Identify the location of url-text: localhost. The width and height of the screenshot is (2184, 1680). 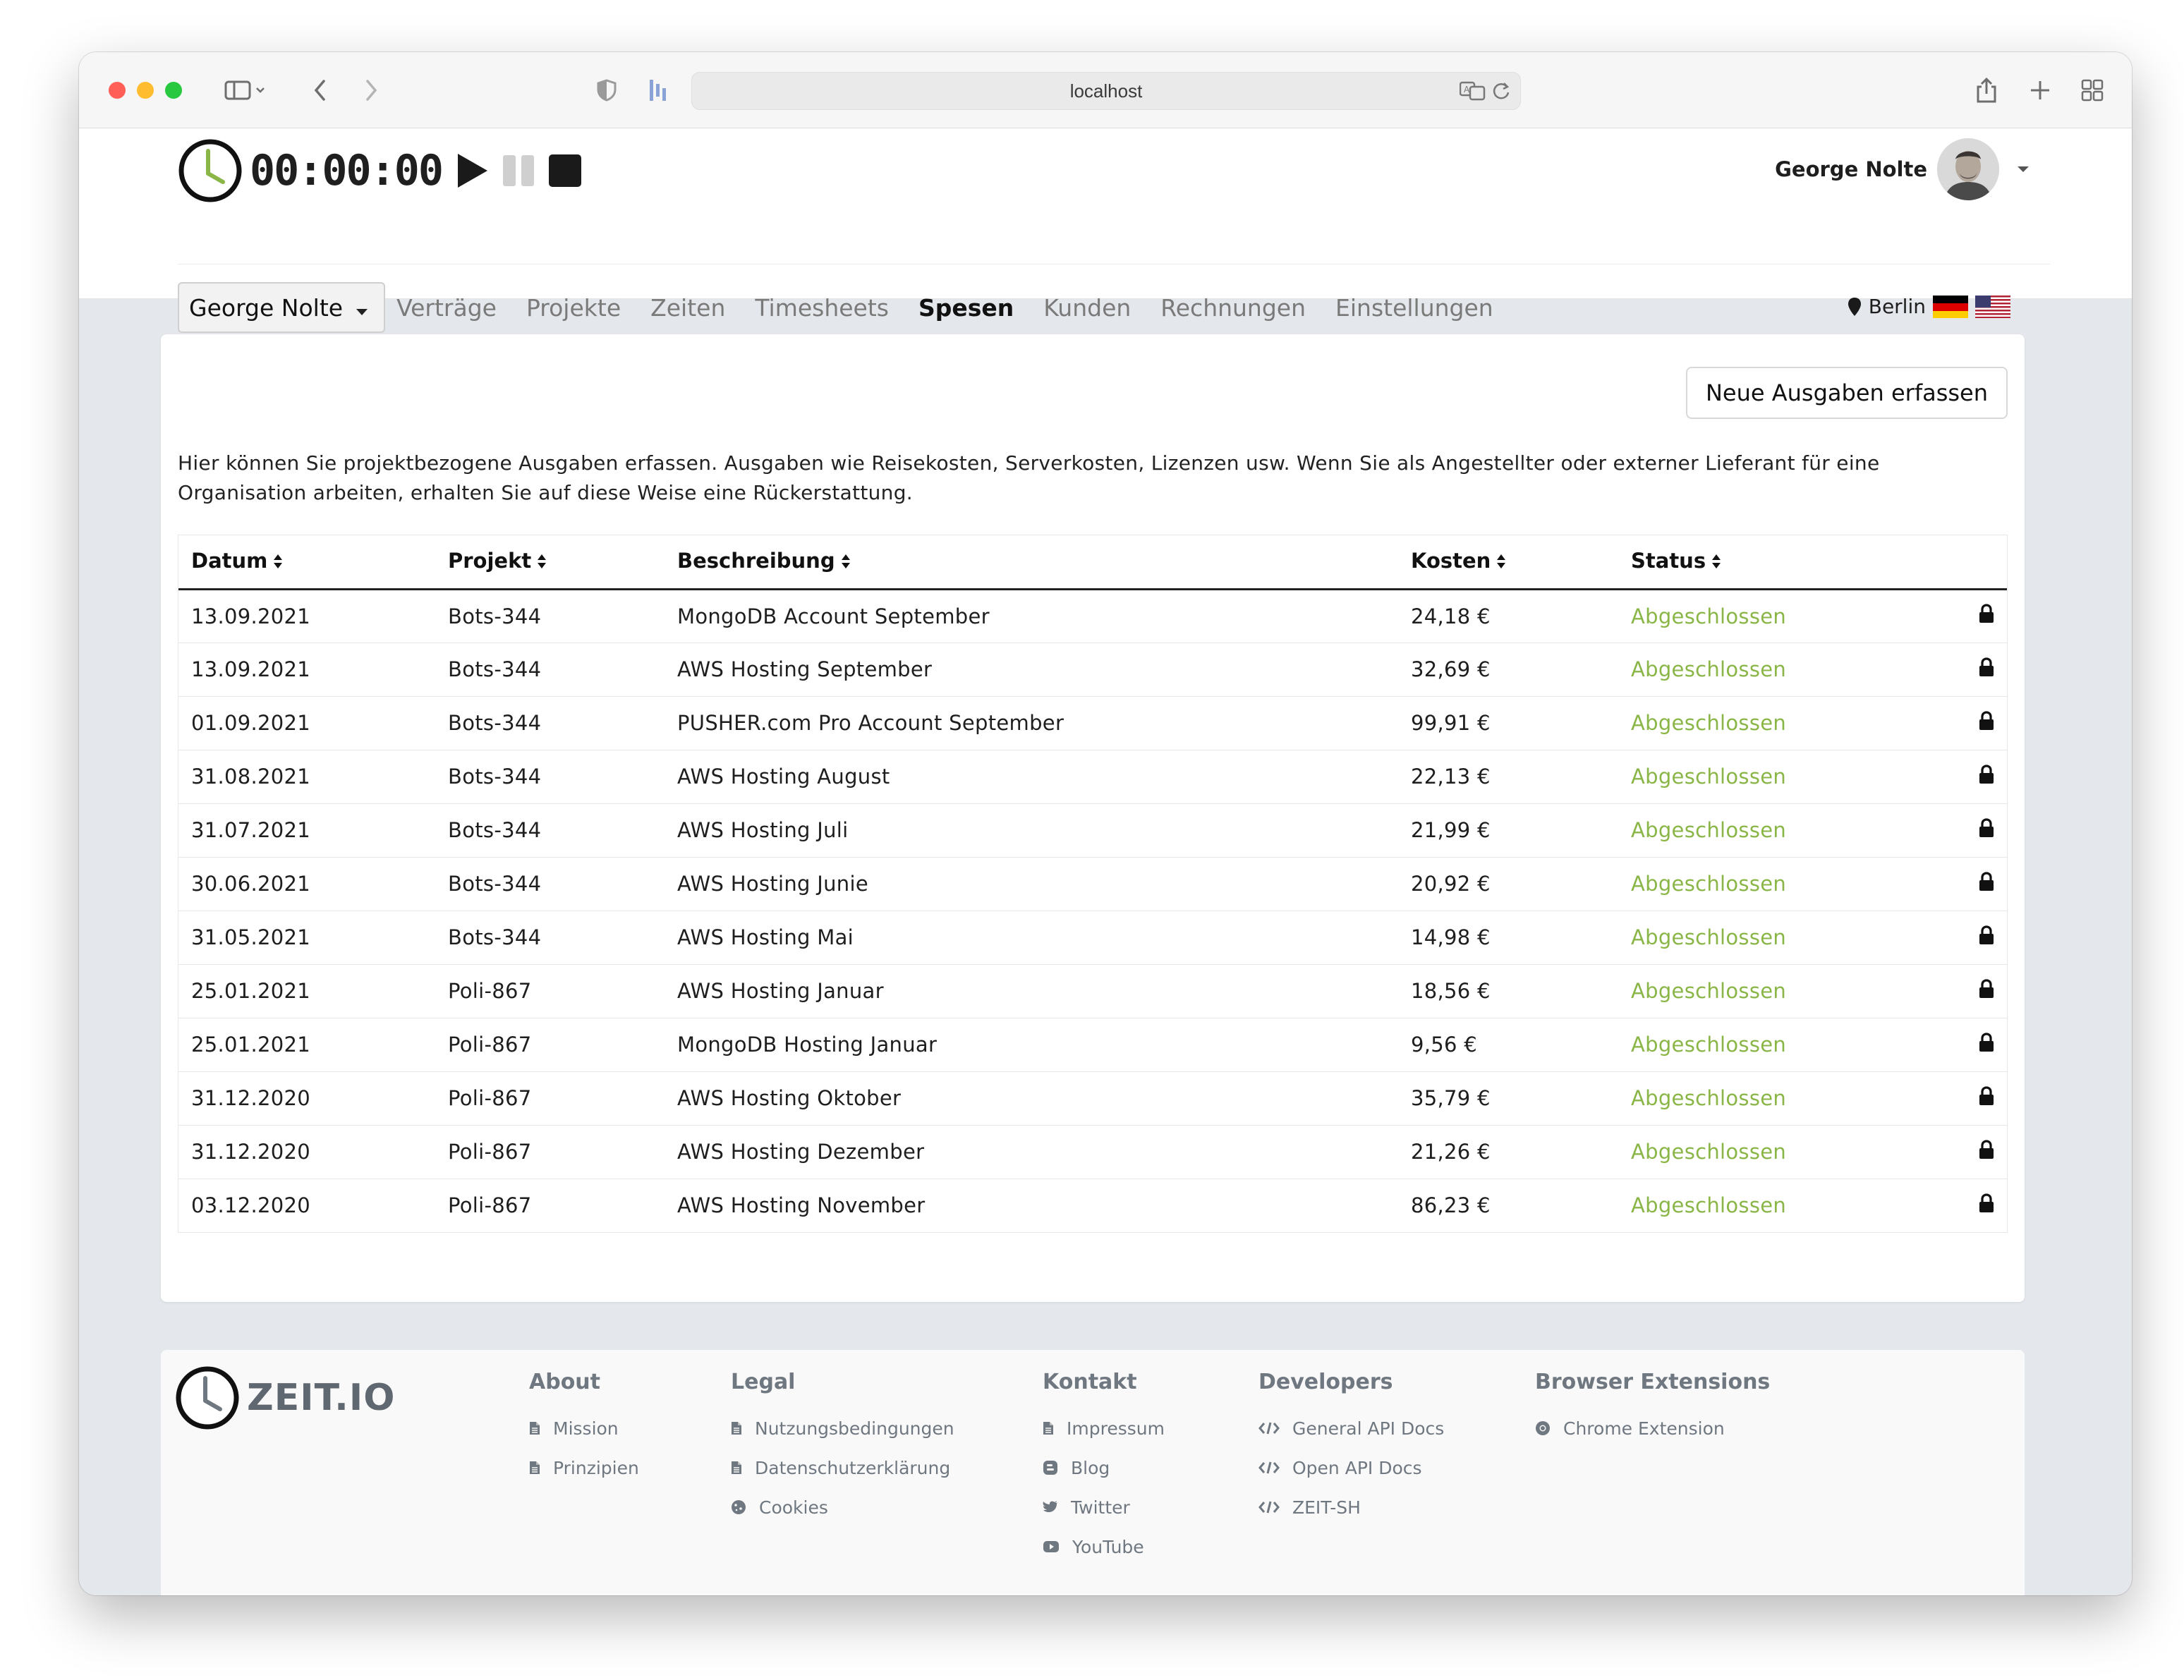
(1106, 91).